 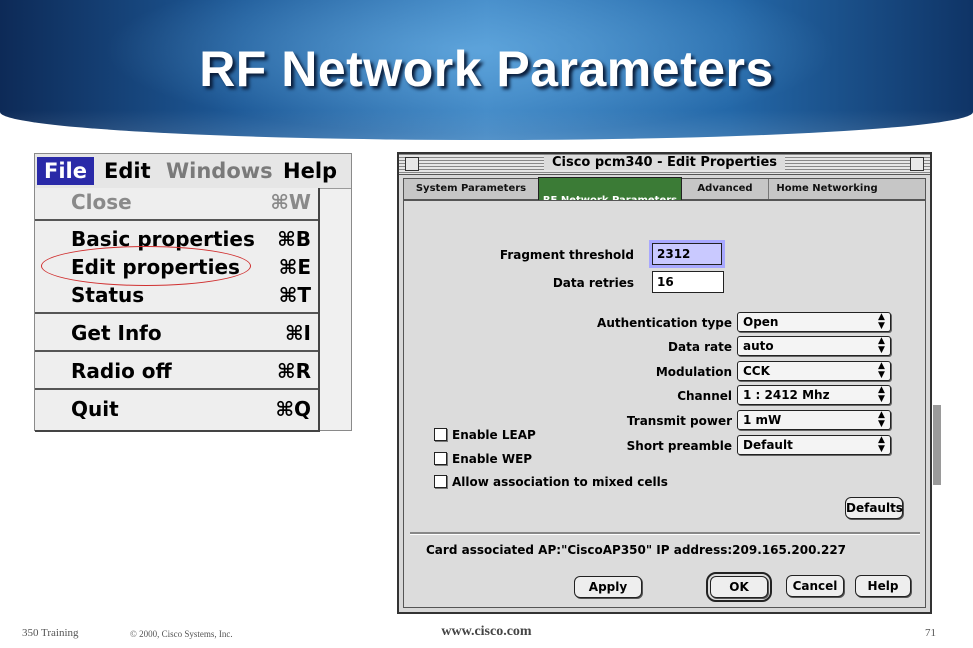 I want to click on data-retries-label: Data retries, so click(x=593, y=283).